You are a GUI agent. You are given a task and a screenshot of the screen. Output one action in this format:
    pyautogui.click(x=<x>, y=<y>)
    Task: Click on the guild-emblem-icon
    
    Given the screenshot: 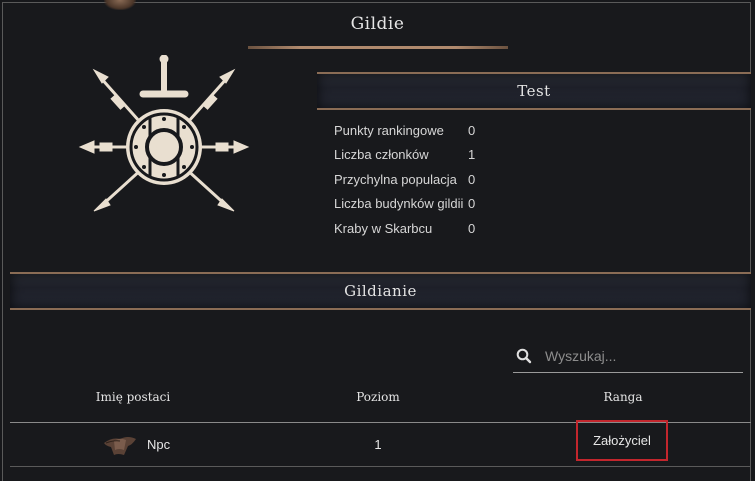 What is the action you would take?
    pyautogui.click(x=164, y=133)
    